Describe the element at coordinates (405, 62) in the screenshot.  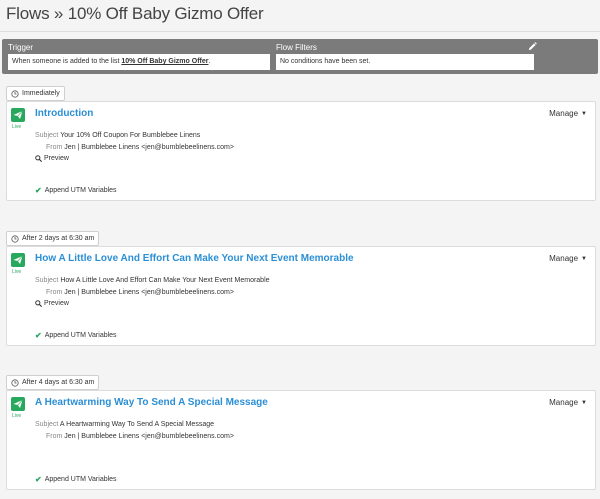
I see `flow-filters-box: No conditions have been set.` at that location.